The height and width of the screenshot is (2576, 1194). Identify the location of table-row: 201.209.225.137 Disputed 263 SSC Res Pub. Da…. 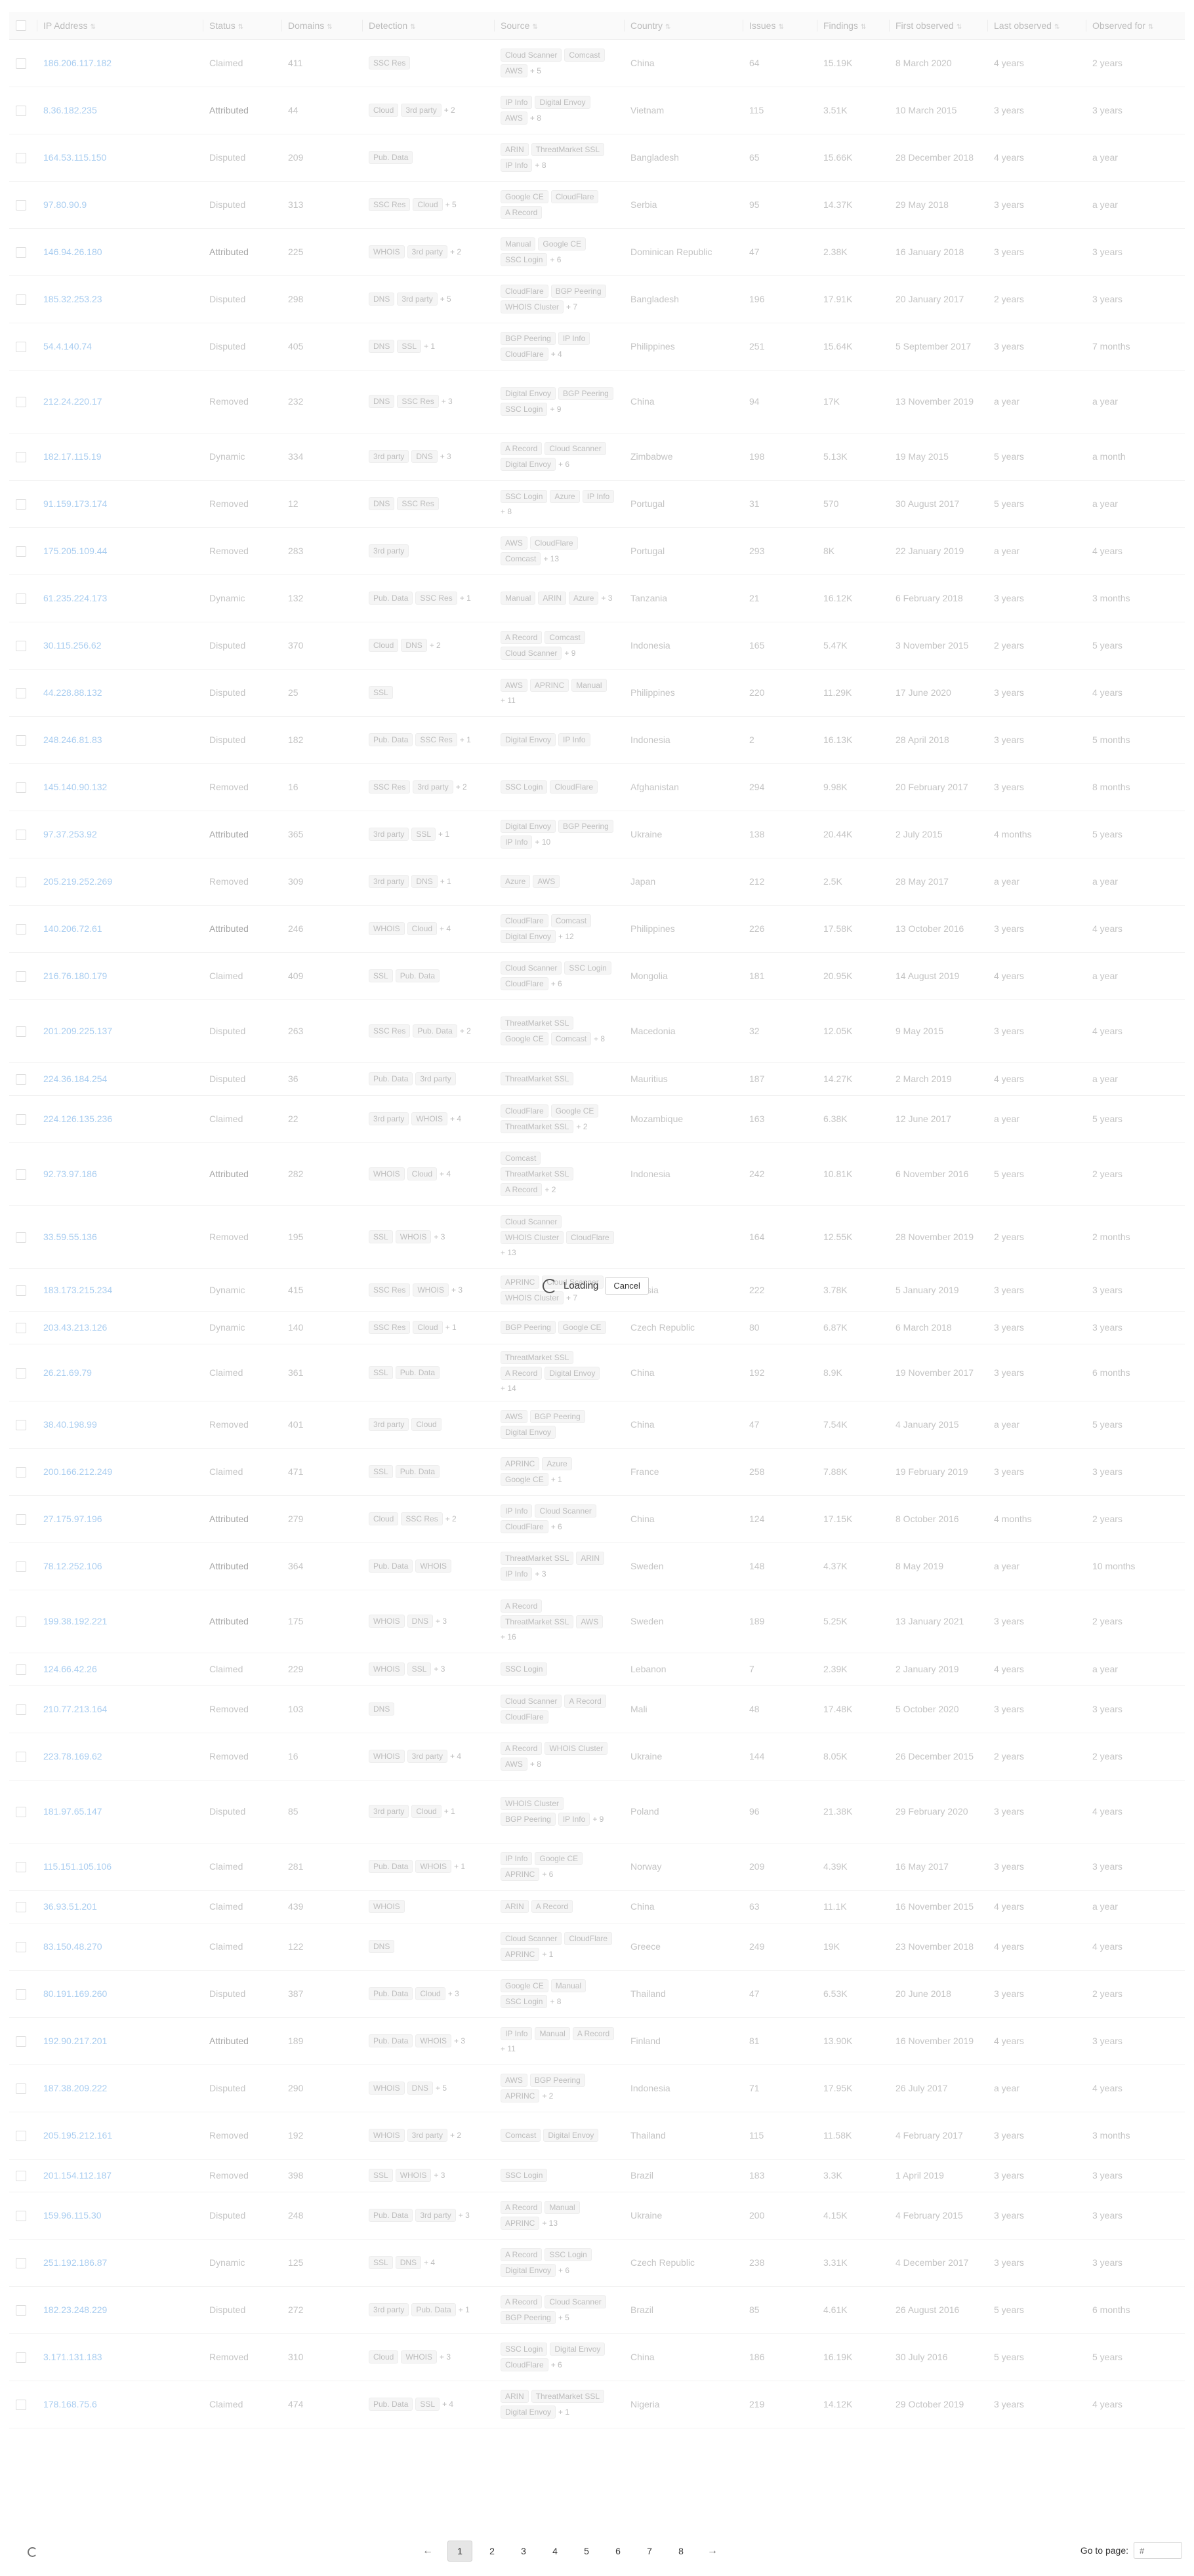
(597, 1031).